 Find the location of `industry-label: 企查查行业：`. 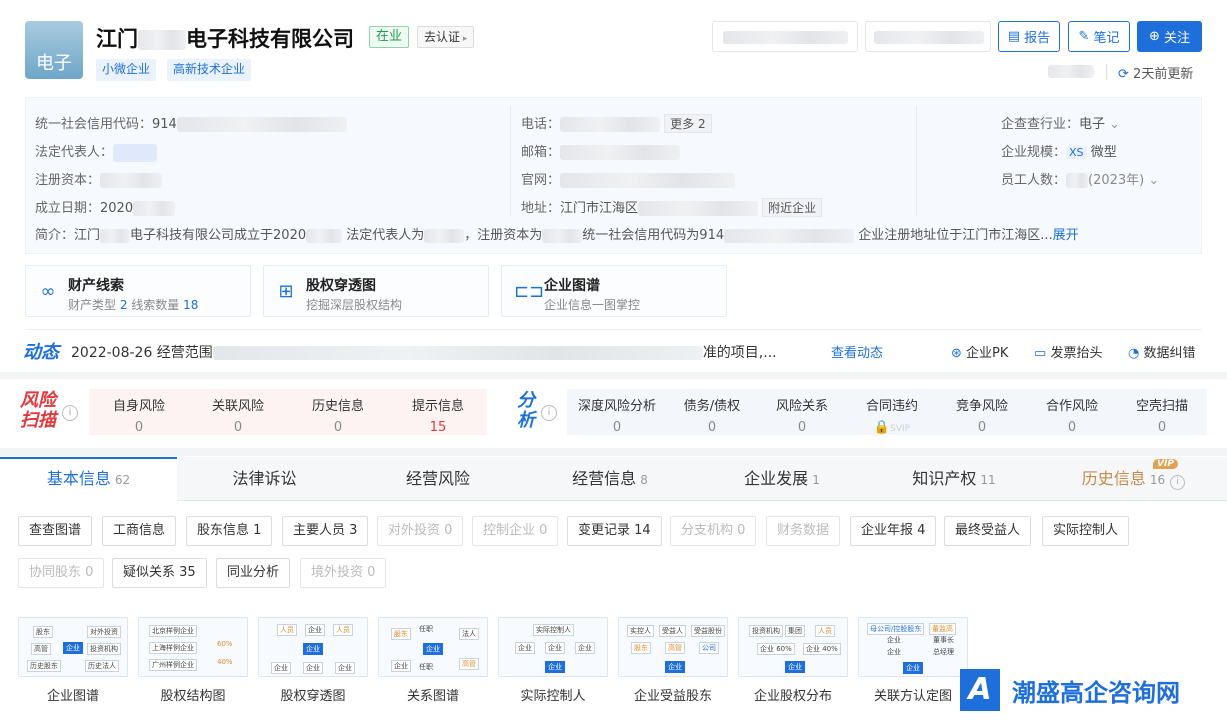

industry-label: 企查查行业： is located at coordinates (1040, 124).